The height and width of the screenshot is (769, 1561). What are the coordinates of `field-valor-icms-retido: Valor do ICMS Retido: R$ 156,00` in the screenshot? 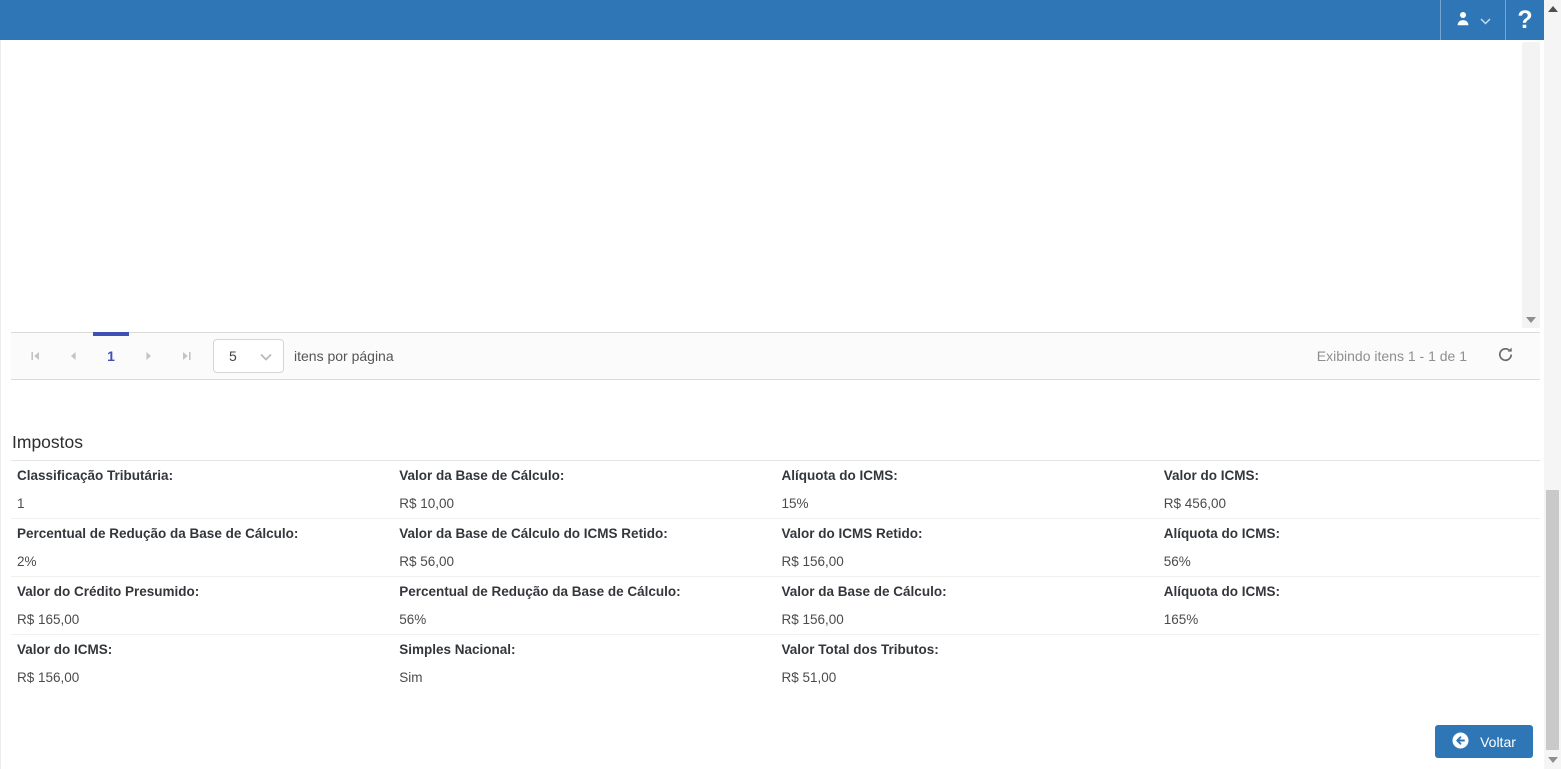 It's located at (967, 547).